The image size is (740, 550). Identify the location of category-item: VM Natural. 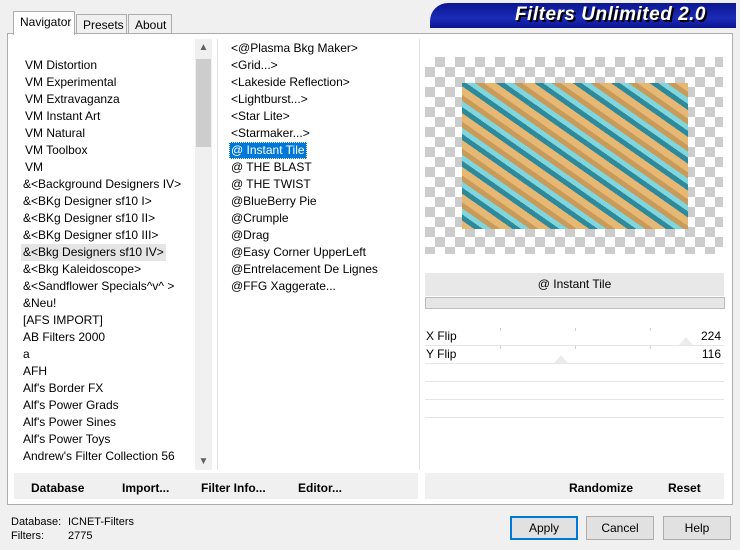
(55, 133).